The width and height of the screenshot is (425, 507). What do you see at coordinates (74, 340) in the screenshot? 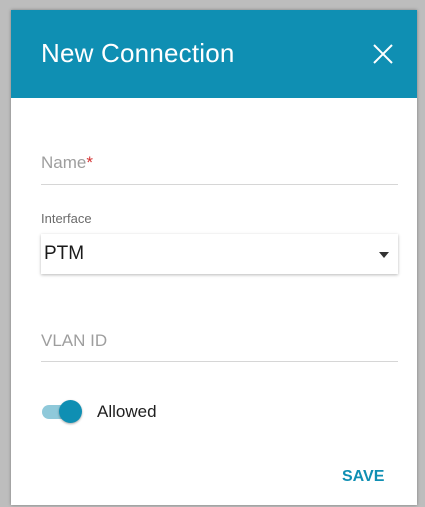
I see `vlan-id-label: VLAN ID` at bounding box center [74, 340].